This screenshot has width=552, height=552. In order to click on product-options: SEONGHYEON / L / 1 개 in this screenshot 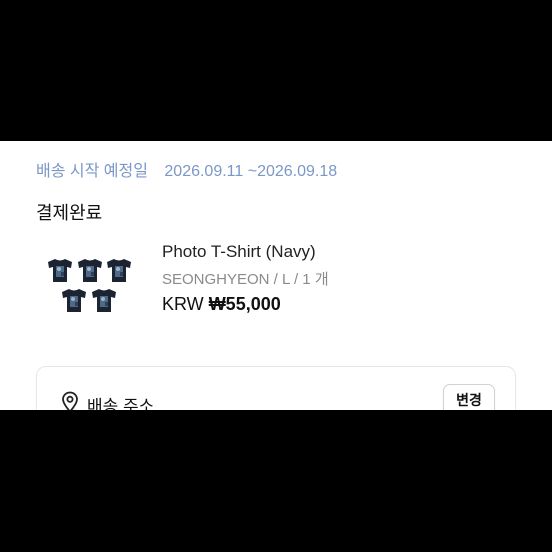, I will do `click(245, 279)`.